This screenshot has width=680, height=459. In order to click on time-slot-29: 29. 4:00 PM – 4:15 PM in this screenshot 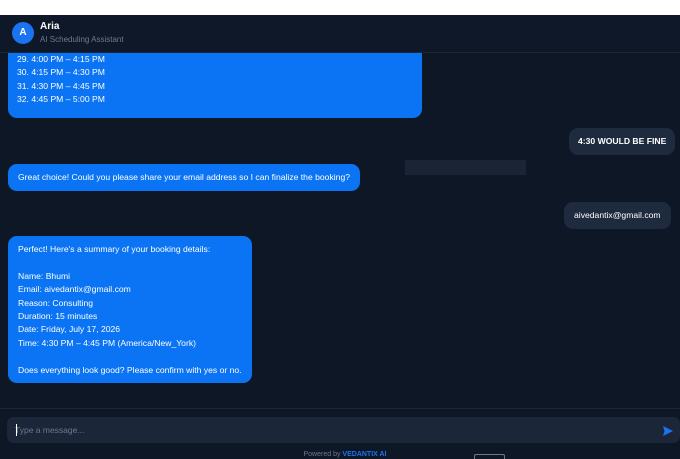, I will do `click(61, 59)`.